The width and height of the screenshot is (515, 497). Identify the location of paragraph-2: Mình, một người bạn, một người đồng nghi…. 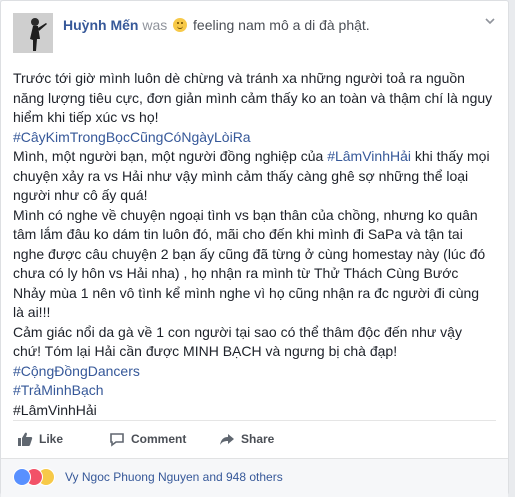
(253, 176).